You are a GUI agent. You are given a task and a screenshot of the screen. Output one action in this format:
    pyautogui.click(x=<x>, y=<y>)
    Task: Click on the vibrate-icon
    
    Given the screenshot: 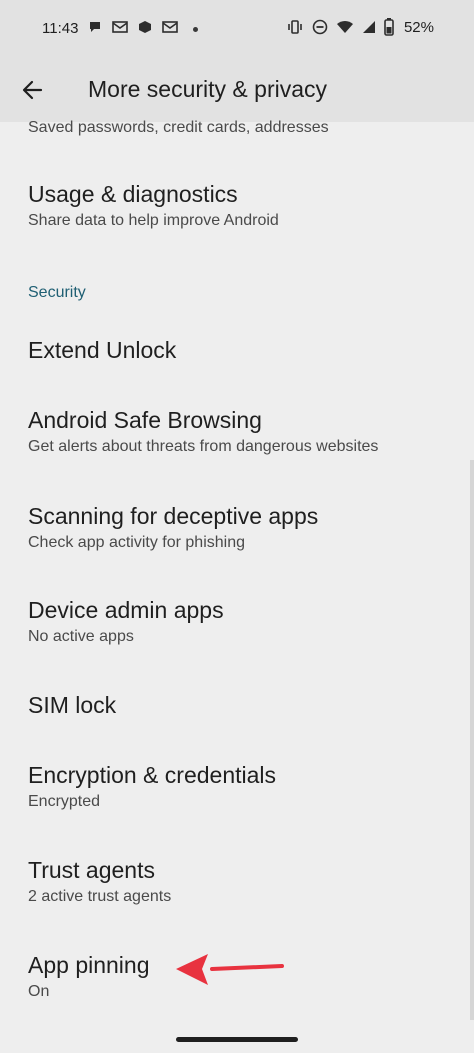 What is the action you would take?
    pyautogui.click(x=295, y=27)
    